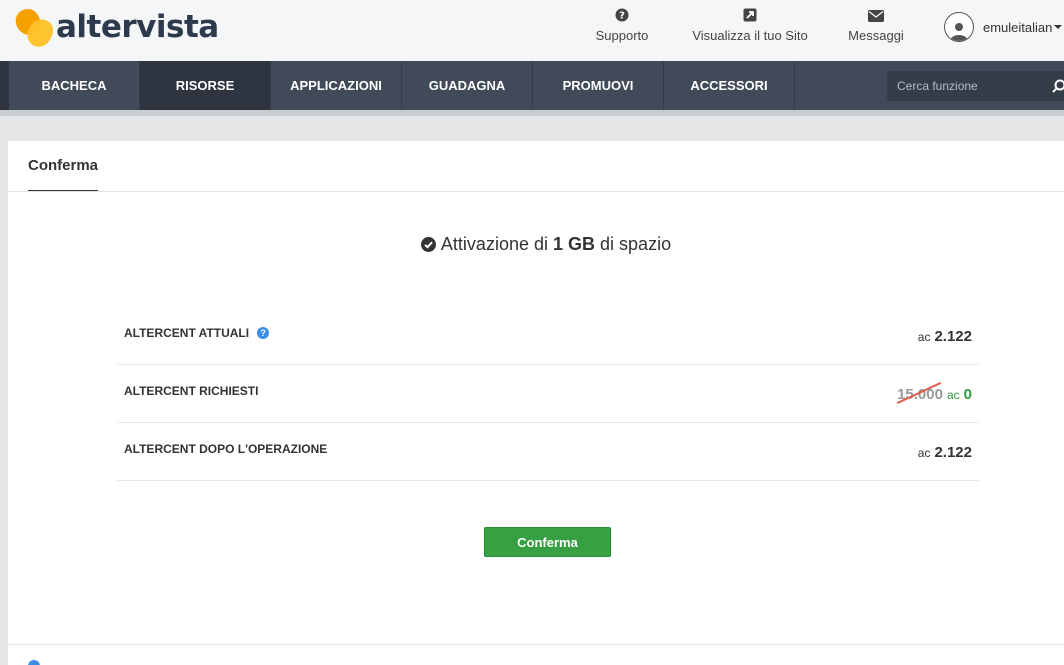 The image size is (1064, 665). What do you see at coordinates (137, 27) in the screenshot?
I see `logo-text: altervista` at bounding box center [137, 27].